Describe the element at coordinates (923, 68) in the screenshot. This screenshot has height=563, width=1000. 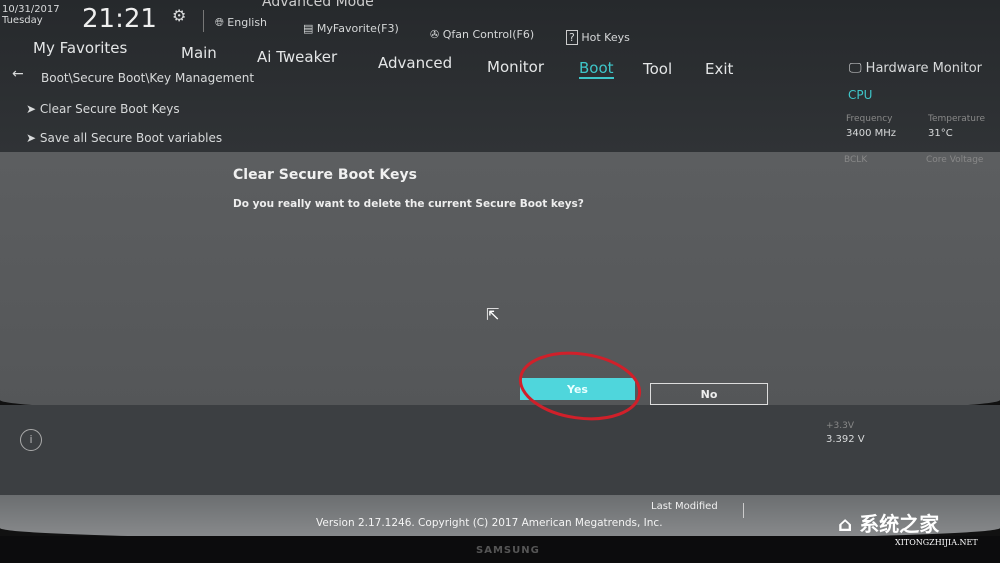
I see `hw-title-text: Hardware Monitor` at that location.